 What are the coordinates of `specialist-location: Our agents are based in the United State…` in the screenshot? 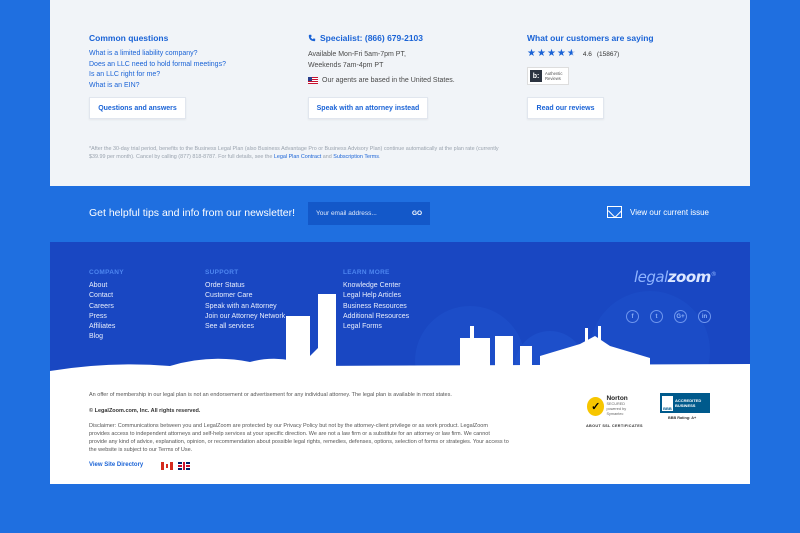 It's located at (381, 80).